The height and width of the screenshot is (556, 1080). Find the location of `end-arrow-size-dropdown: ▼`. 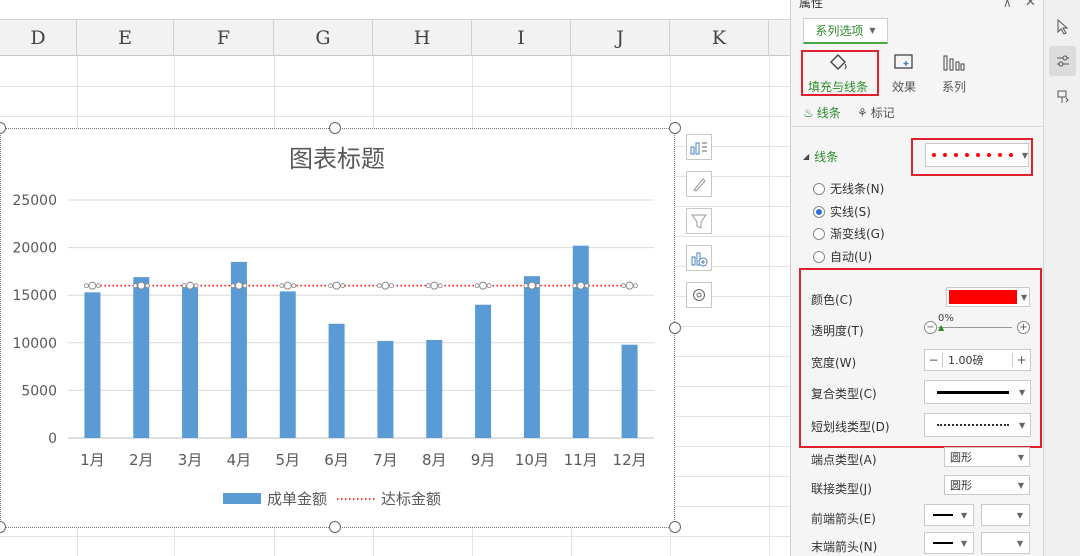

end-arrow-size-dropdown: ▼ is located at coordinates (1005, 543).